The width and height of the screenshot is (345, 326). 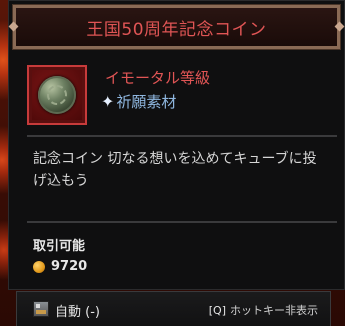 I want to click on hotkey-key: [Q], so click(x=217, y=310).